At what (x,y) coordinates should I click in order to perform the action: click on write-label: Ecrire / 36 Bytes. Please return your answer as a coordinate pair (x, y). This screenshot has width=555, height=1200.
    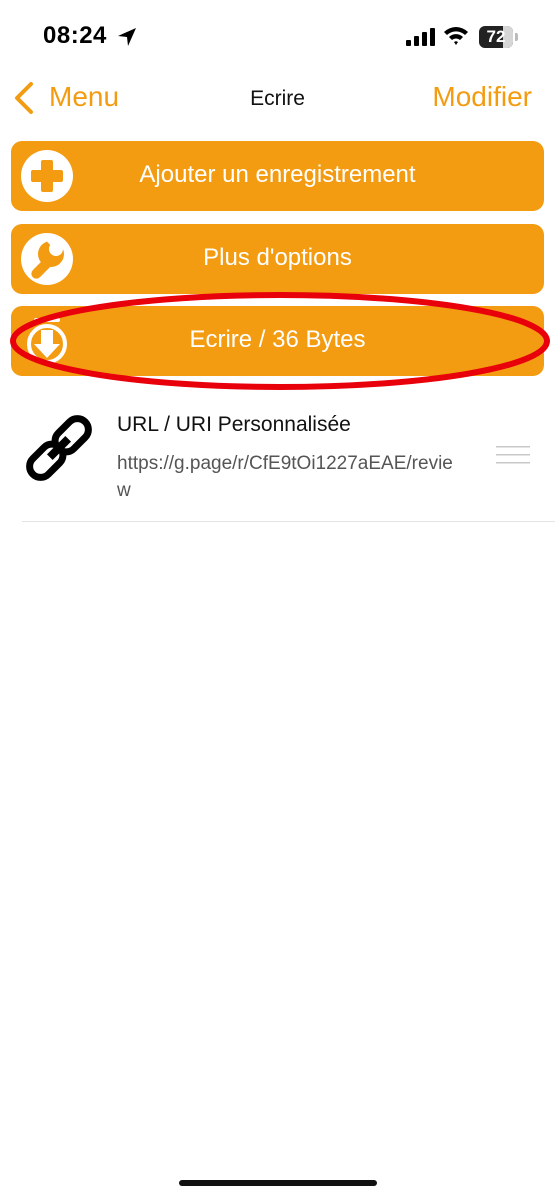
    Looking at the image, I should click on (277, 339).